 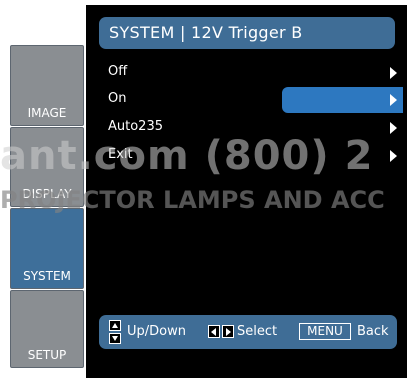 I want to click on tab-setup: SETUP, so click(x=47, y=329).